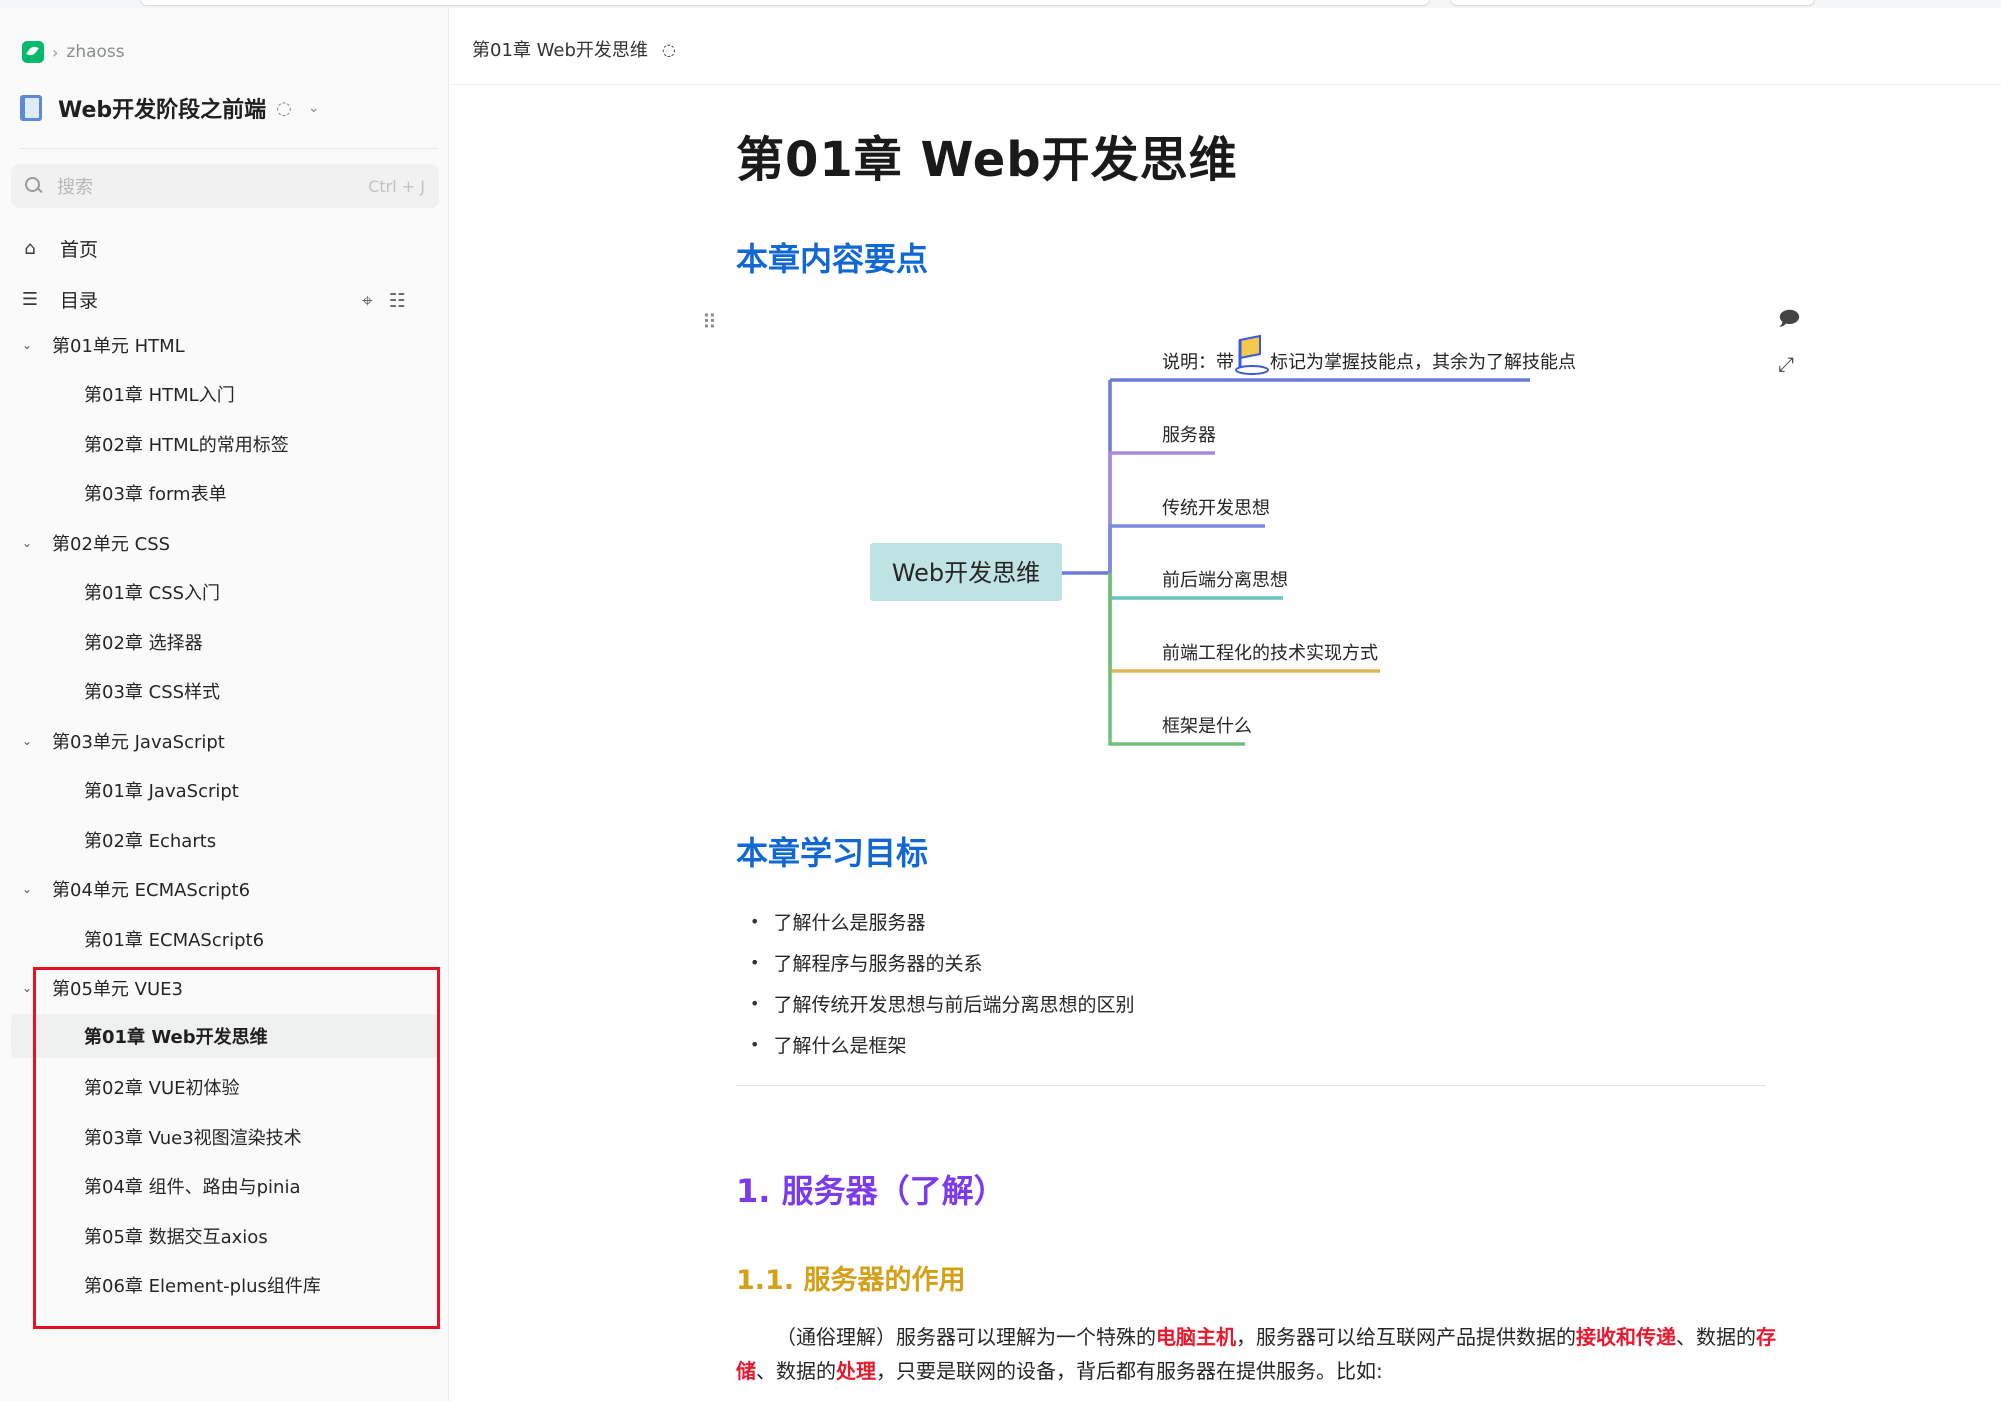 The image size is (2001, 1401). I want to click on doc-header-title: 第01章 Web开发思维, so click(560, 50).